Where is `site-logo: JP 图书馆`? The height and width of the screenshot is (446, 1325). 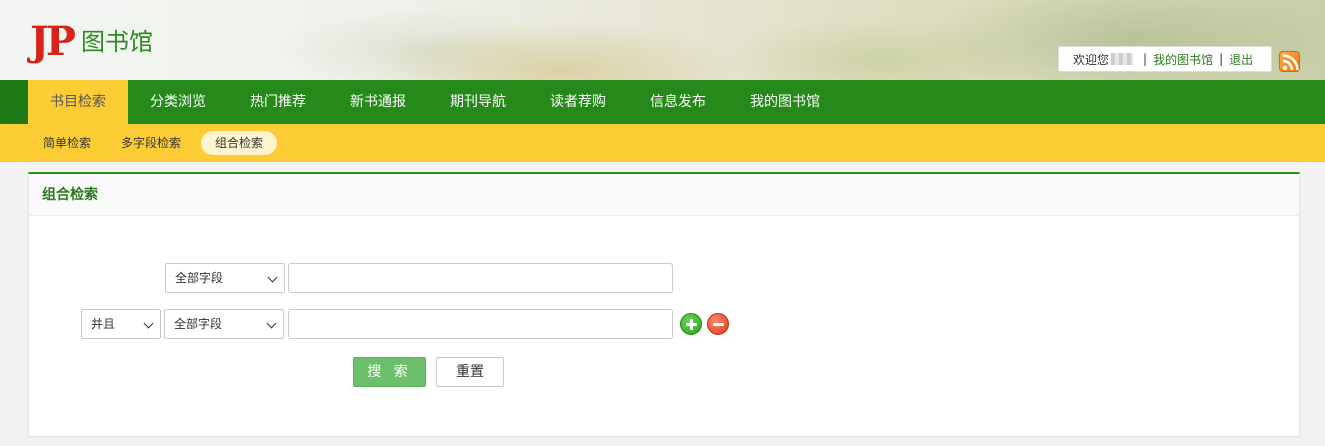
site-logo: JP 图书馆 is located at coordinates (91, 42).